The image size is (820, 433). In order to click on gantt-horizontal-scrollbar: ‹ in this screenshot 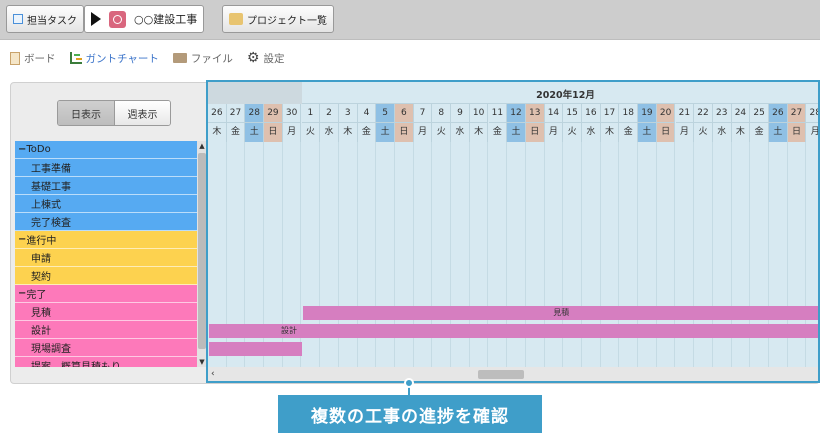, I will do `click(513, 374)`.